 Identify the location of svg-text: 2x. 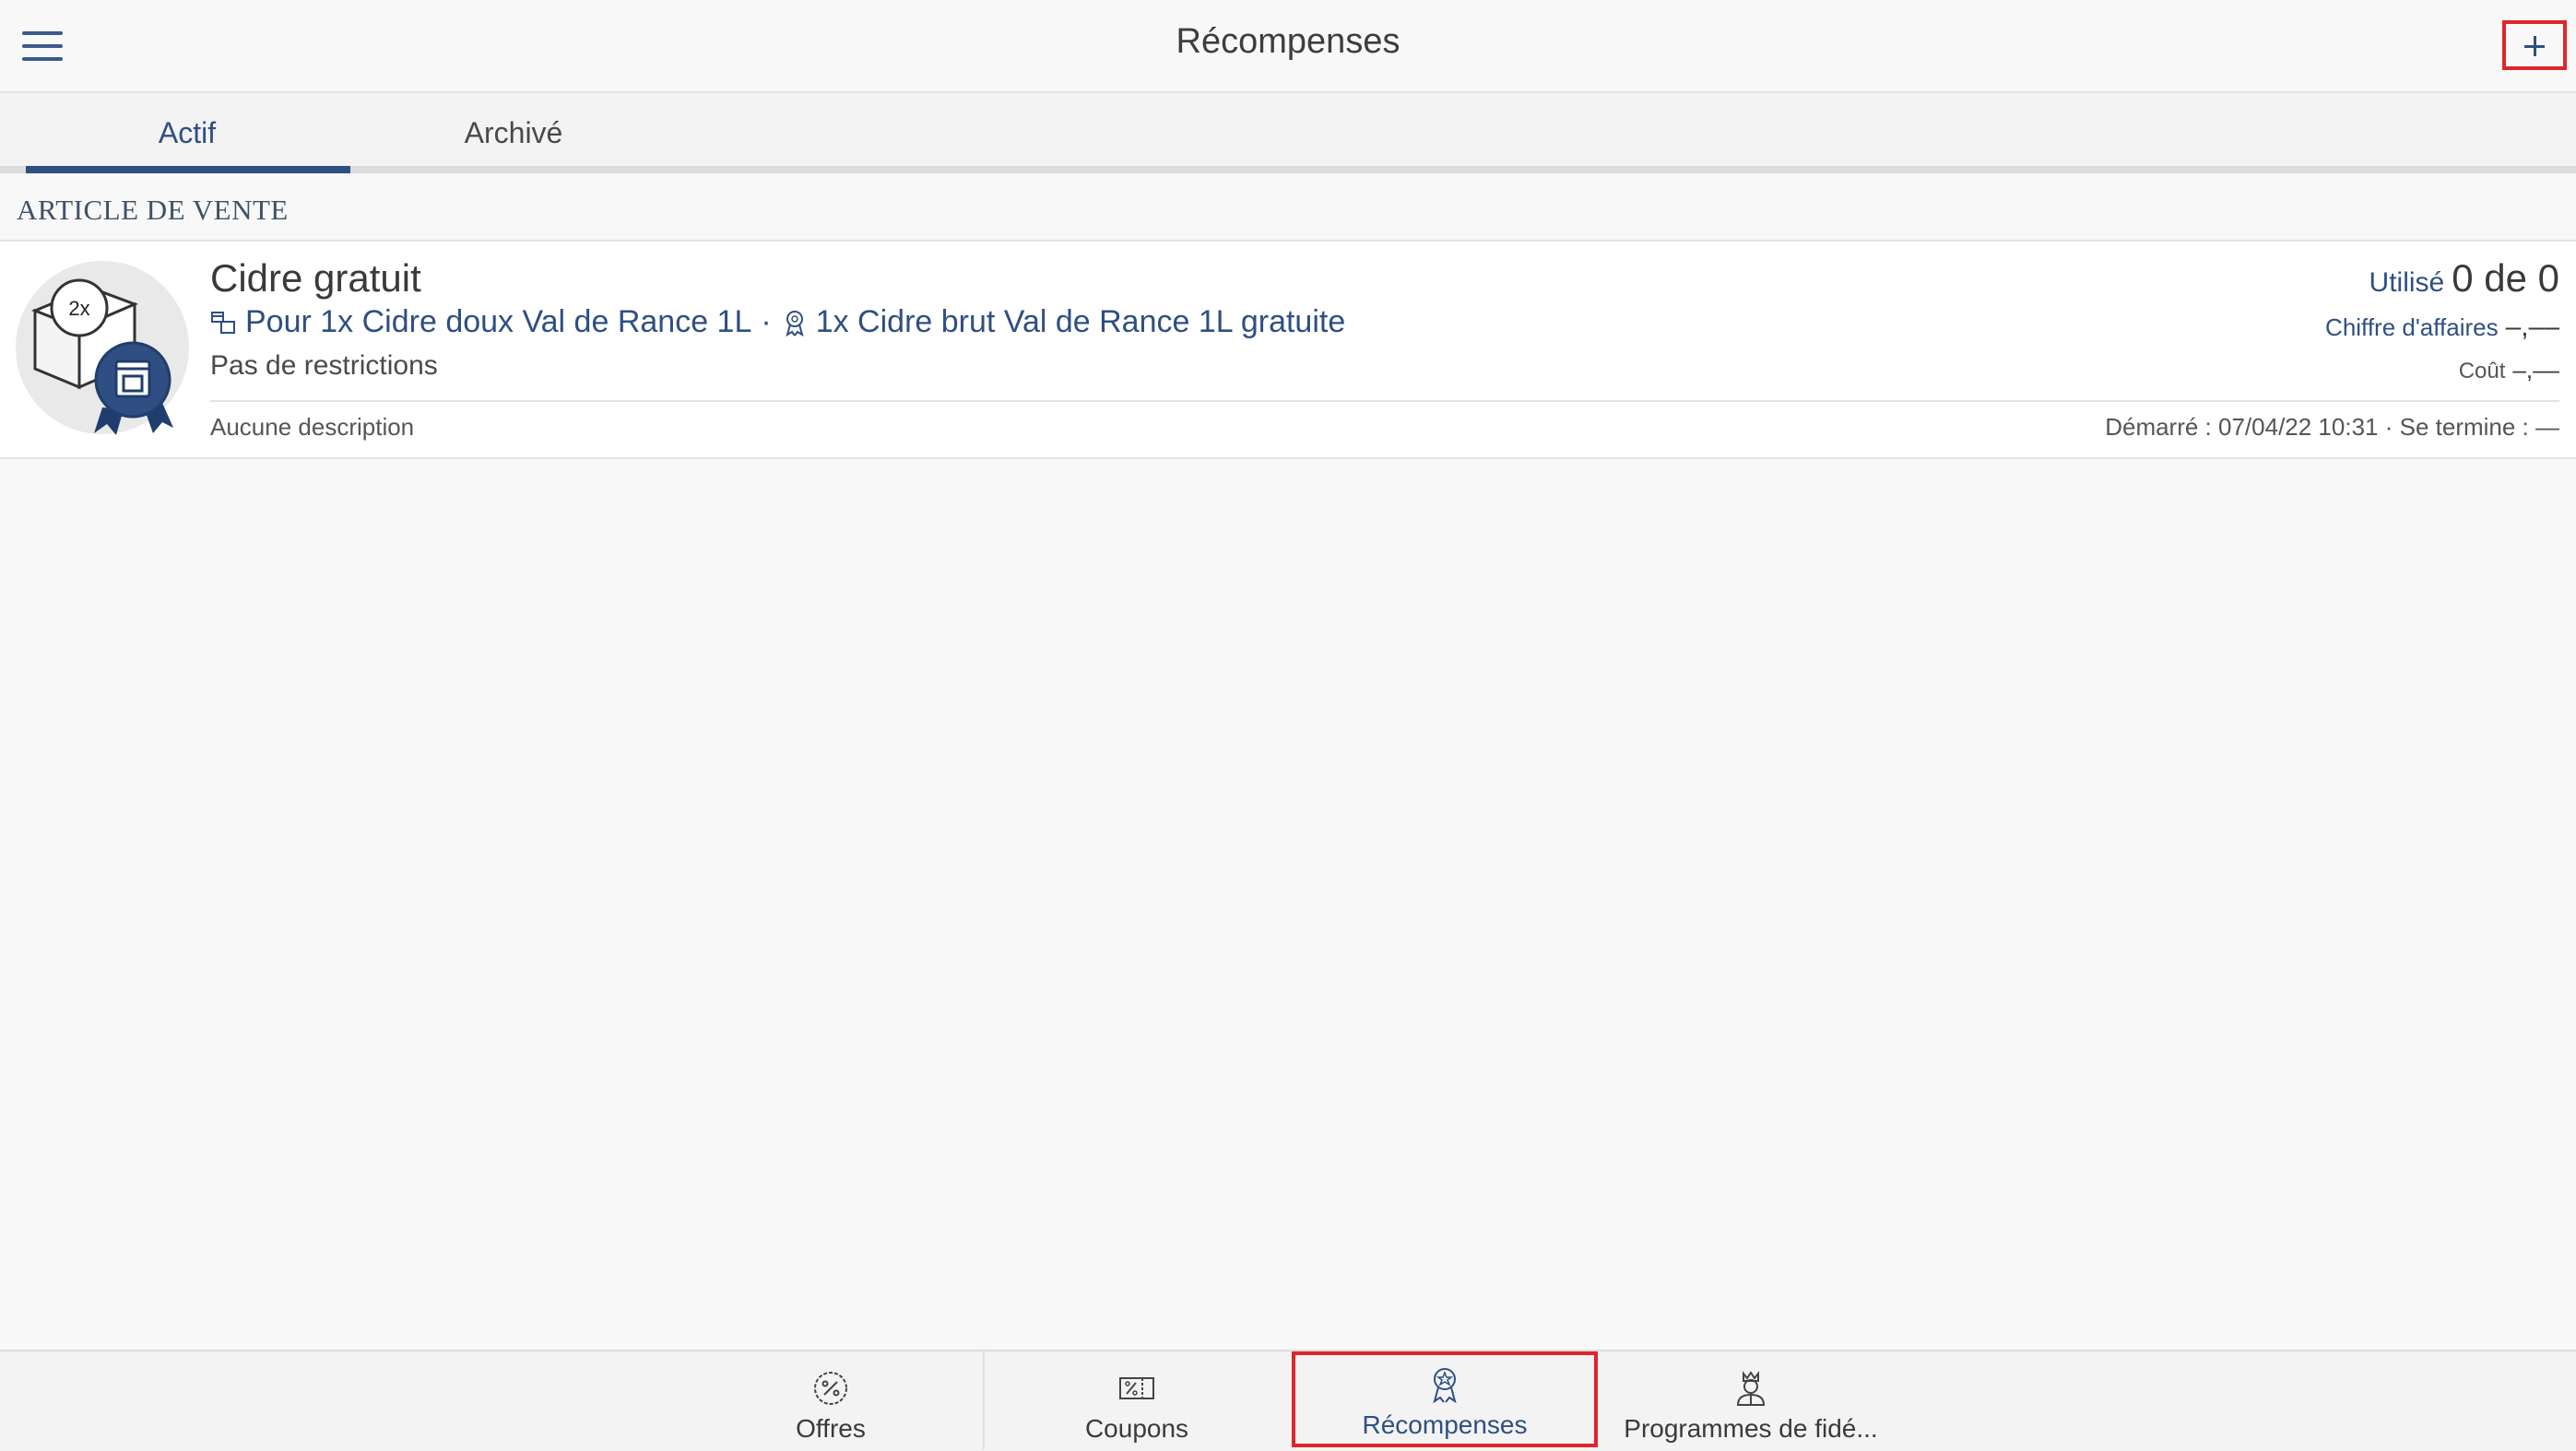
(78, 308).